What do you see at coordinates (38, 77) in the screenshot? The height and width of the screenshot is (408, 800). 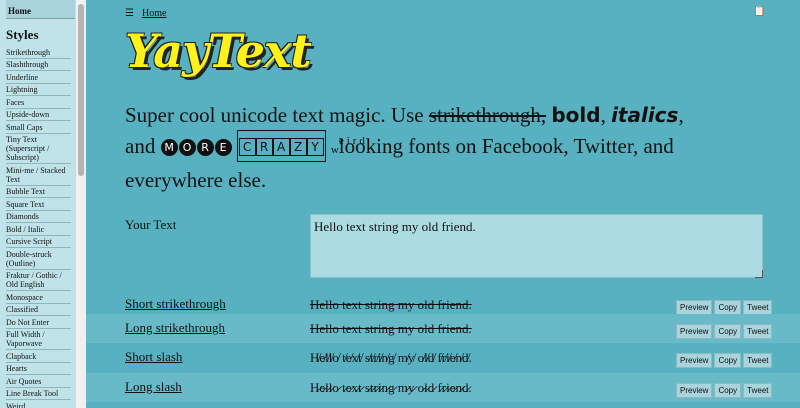 I see `sidebar-item: Underline` at bounding box center [38, 77].